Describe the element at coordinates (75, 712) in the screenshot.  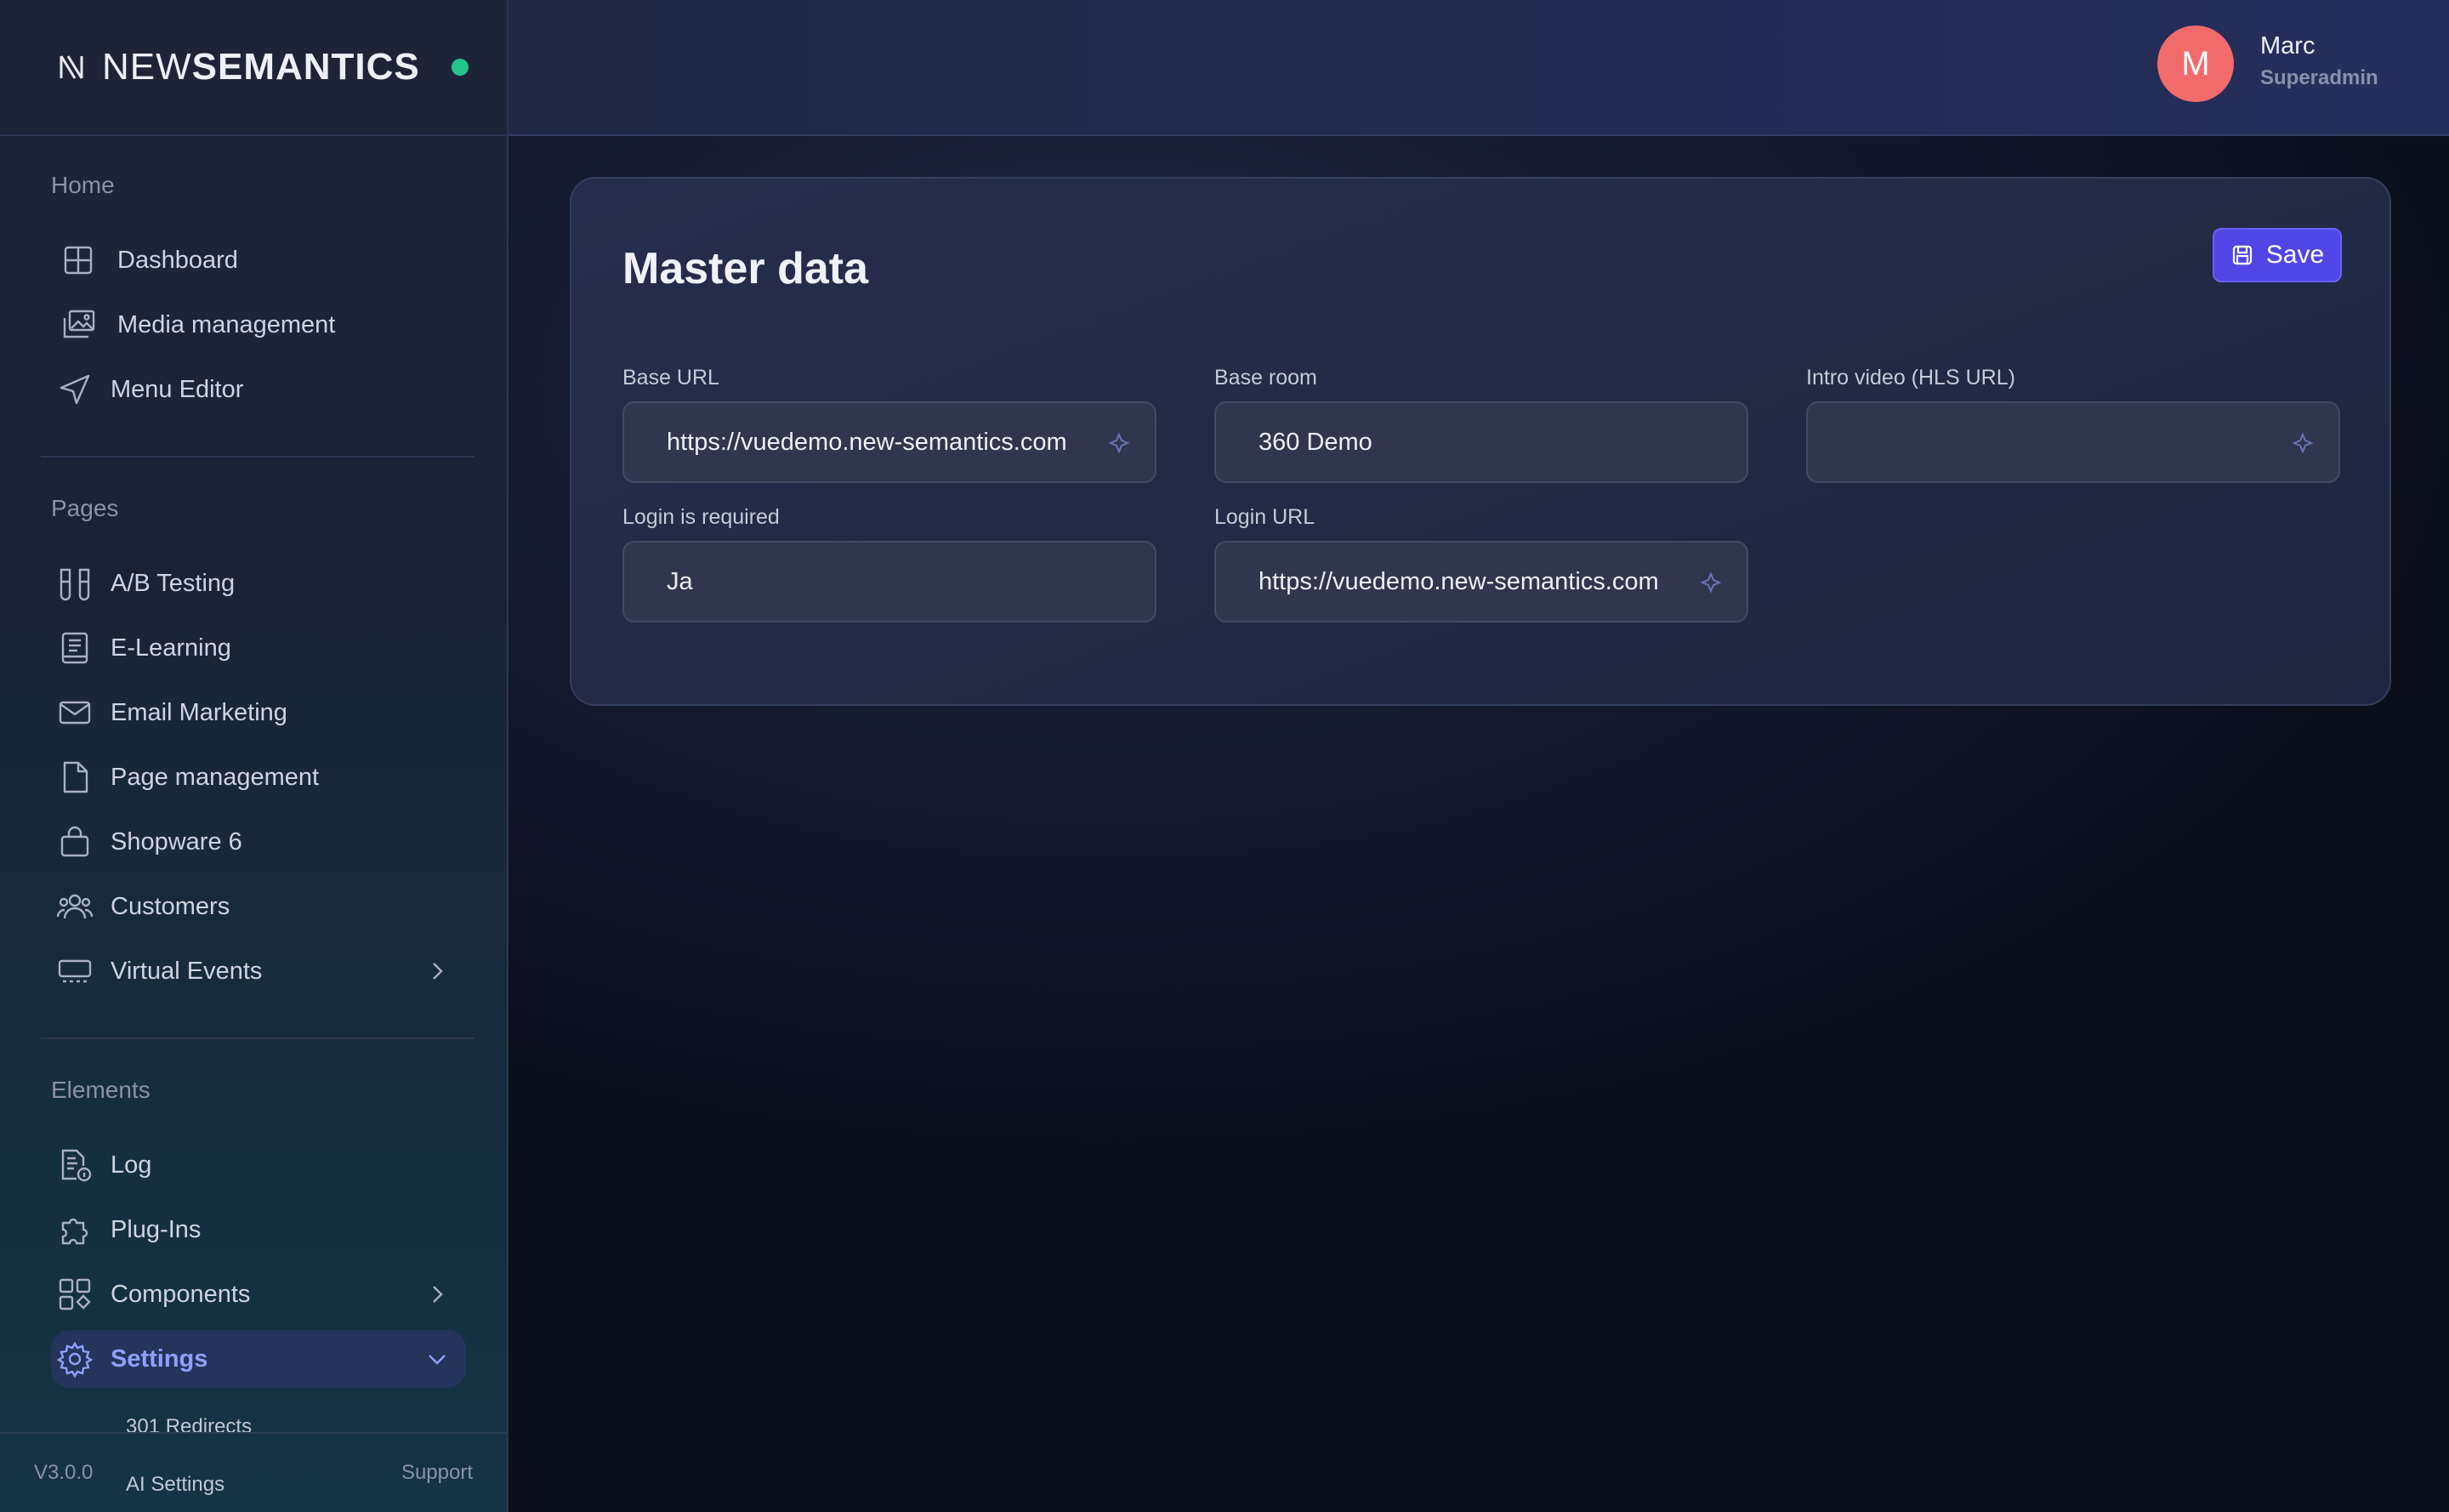
I see `mail-icon` at that location.